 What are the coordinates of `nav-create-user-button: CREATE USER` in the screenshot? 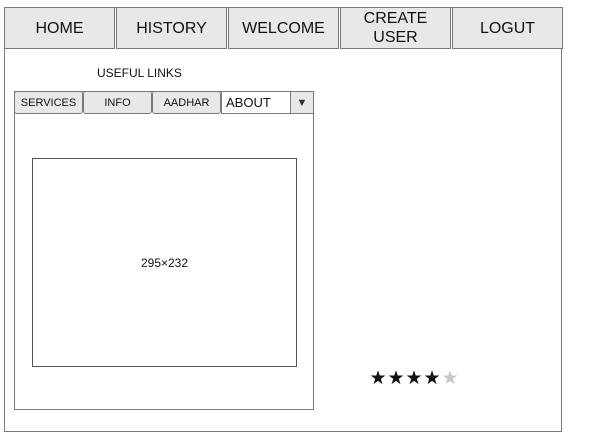 It's located at (395, 28).